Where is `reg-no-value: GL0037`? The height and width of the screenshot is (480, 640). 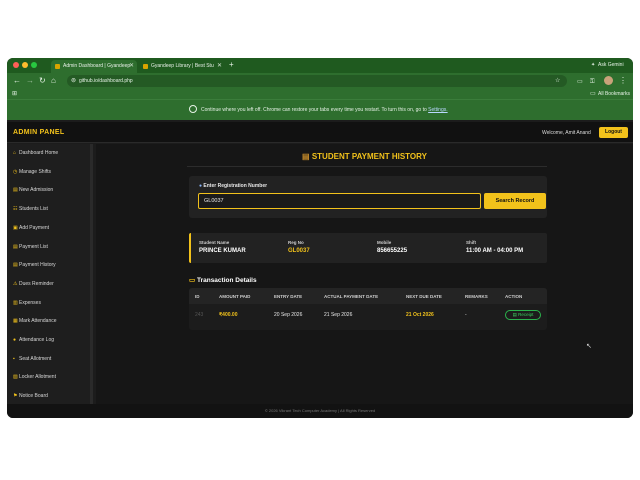 reg-no-value: GL0037 is located at coordinates (299, 251).